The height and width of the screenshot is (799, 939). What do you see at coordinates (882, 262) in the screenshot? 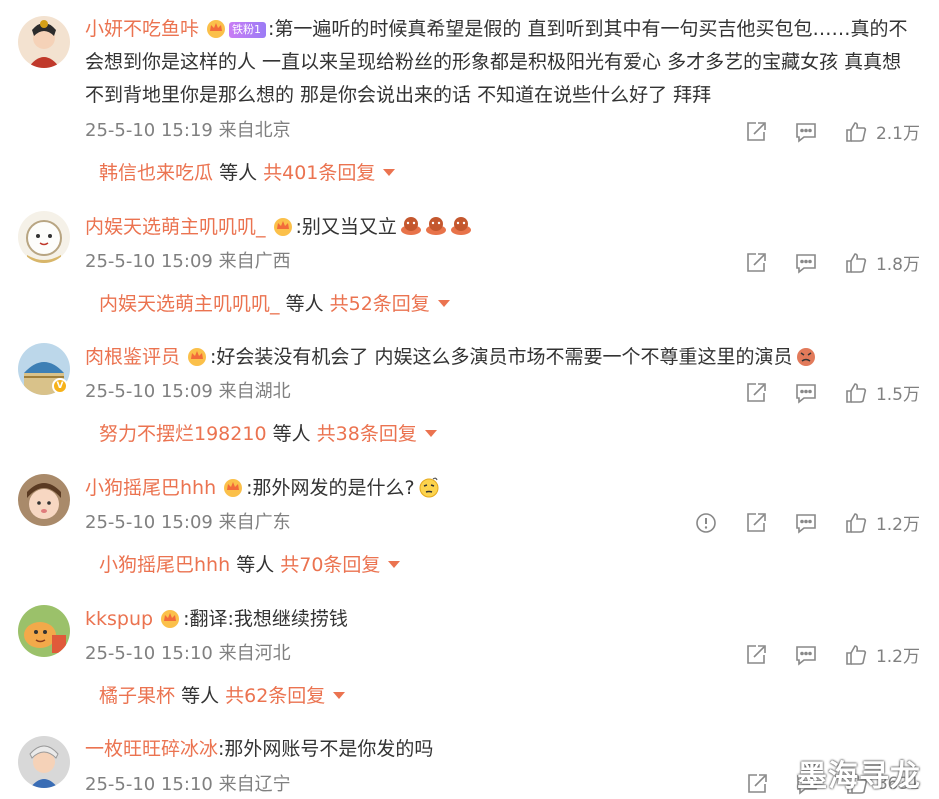
I see `like-button: 1.8万` at bounding box center [882, 262].